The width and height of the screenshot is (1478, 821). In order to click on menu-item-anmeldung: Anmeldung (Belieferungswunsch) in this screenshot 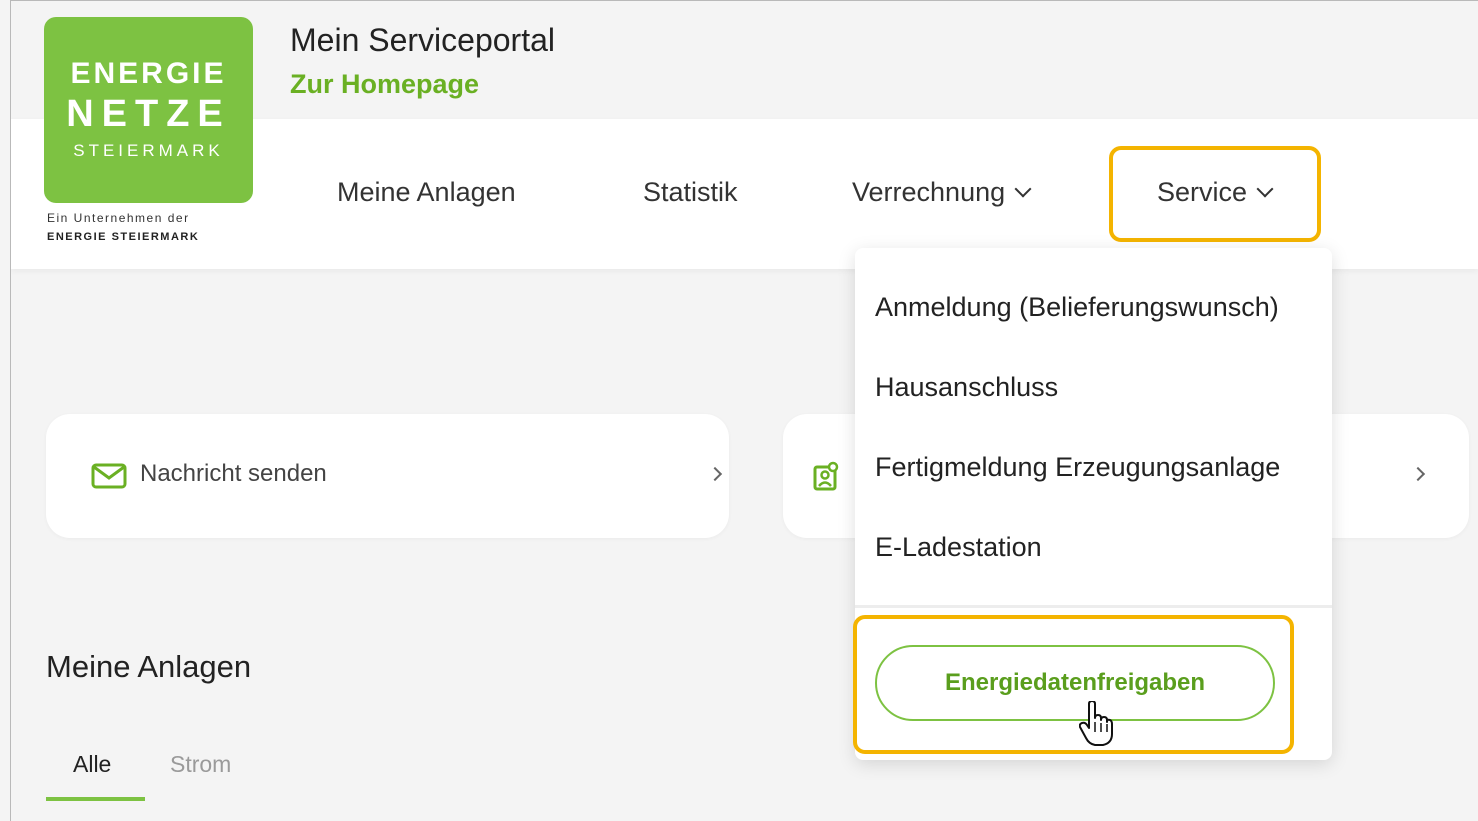, I will do `click(1077, 307)`.